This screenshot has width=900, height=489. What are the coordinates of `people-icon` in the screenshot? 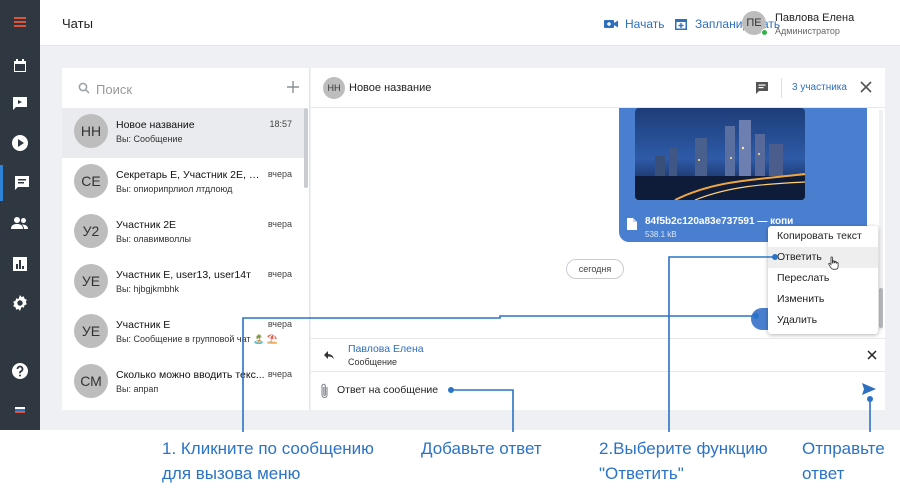 It's located at (19, 223).